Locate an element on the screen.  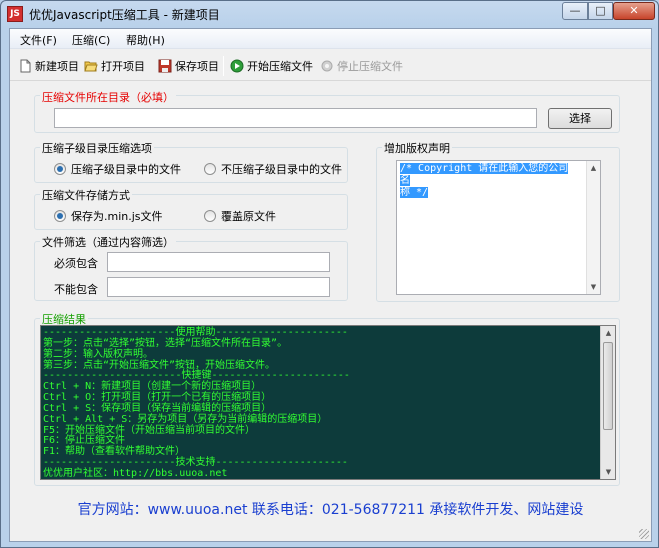
copyright-scrollbar: ▲ ▼ is located at coordinates (593, 227).